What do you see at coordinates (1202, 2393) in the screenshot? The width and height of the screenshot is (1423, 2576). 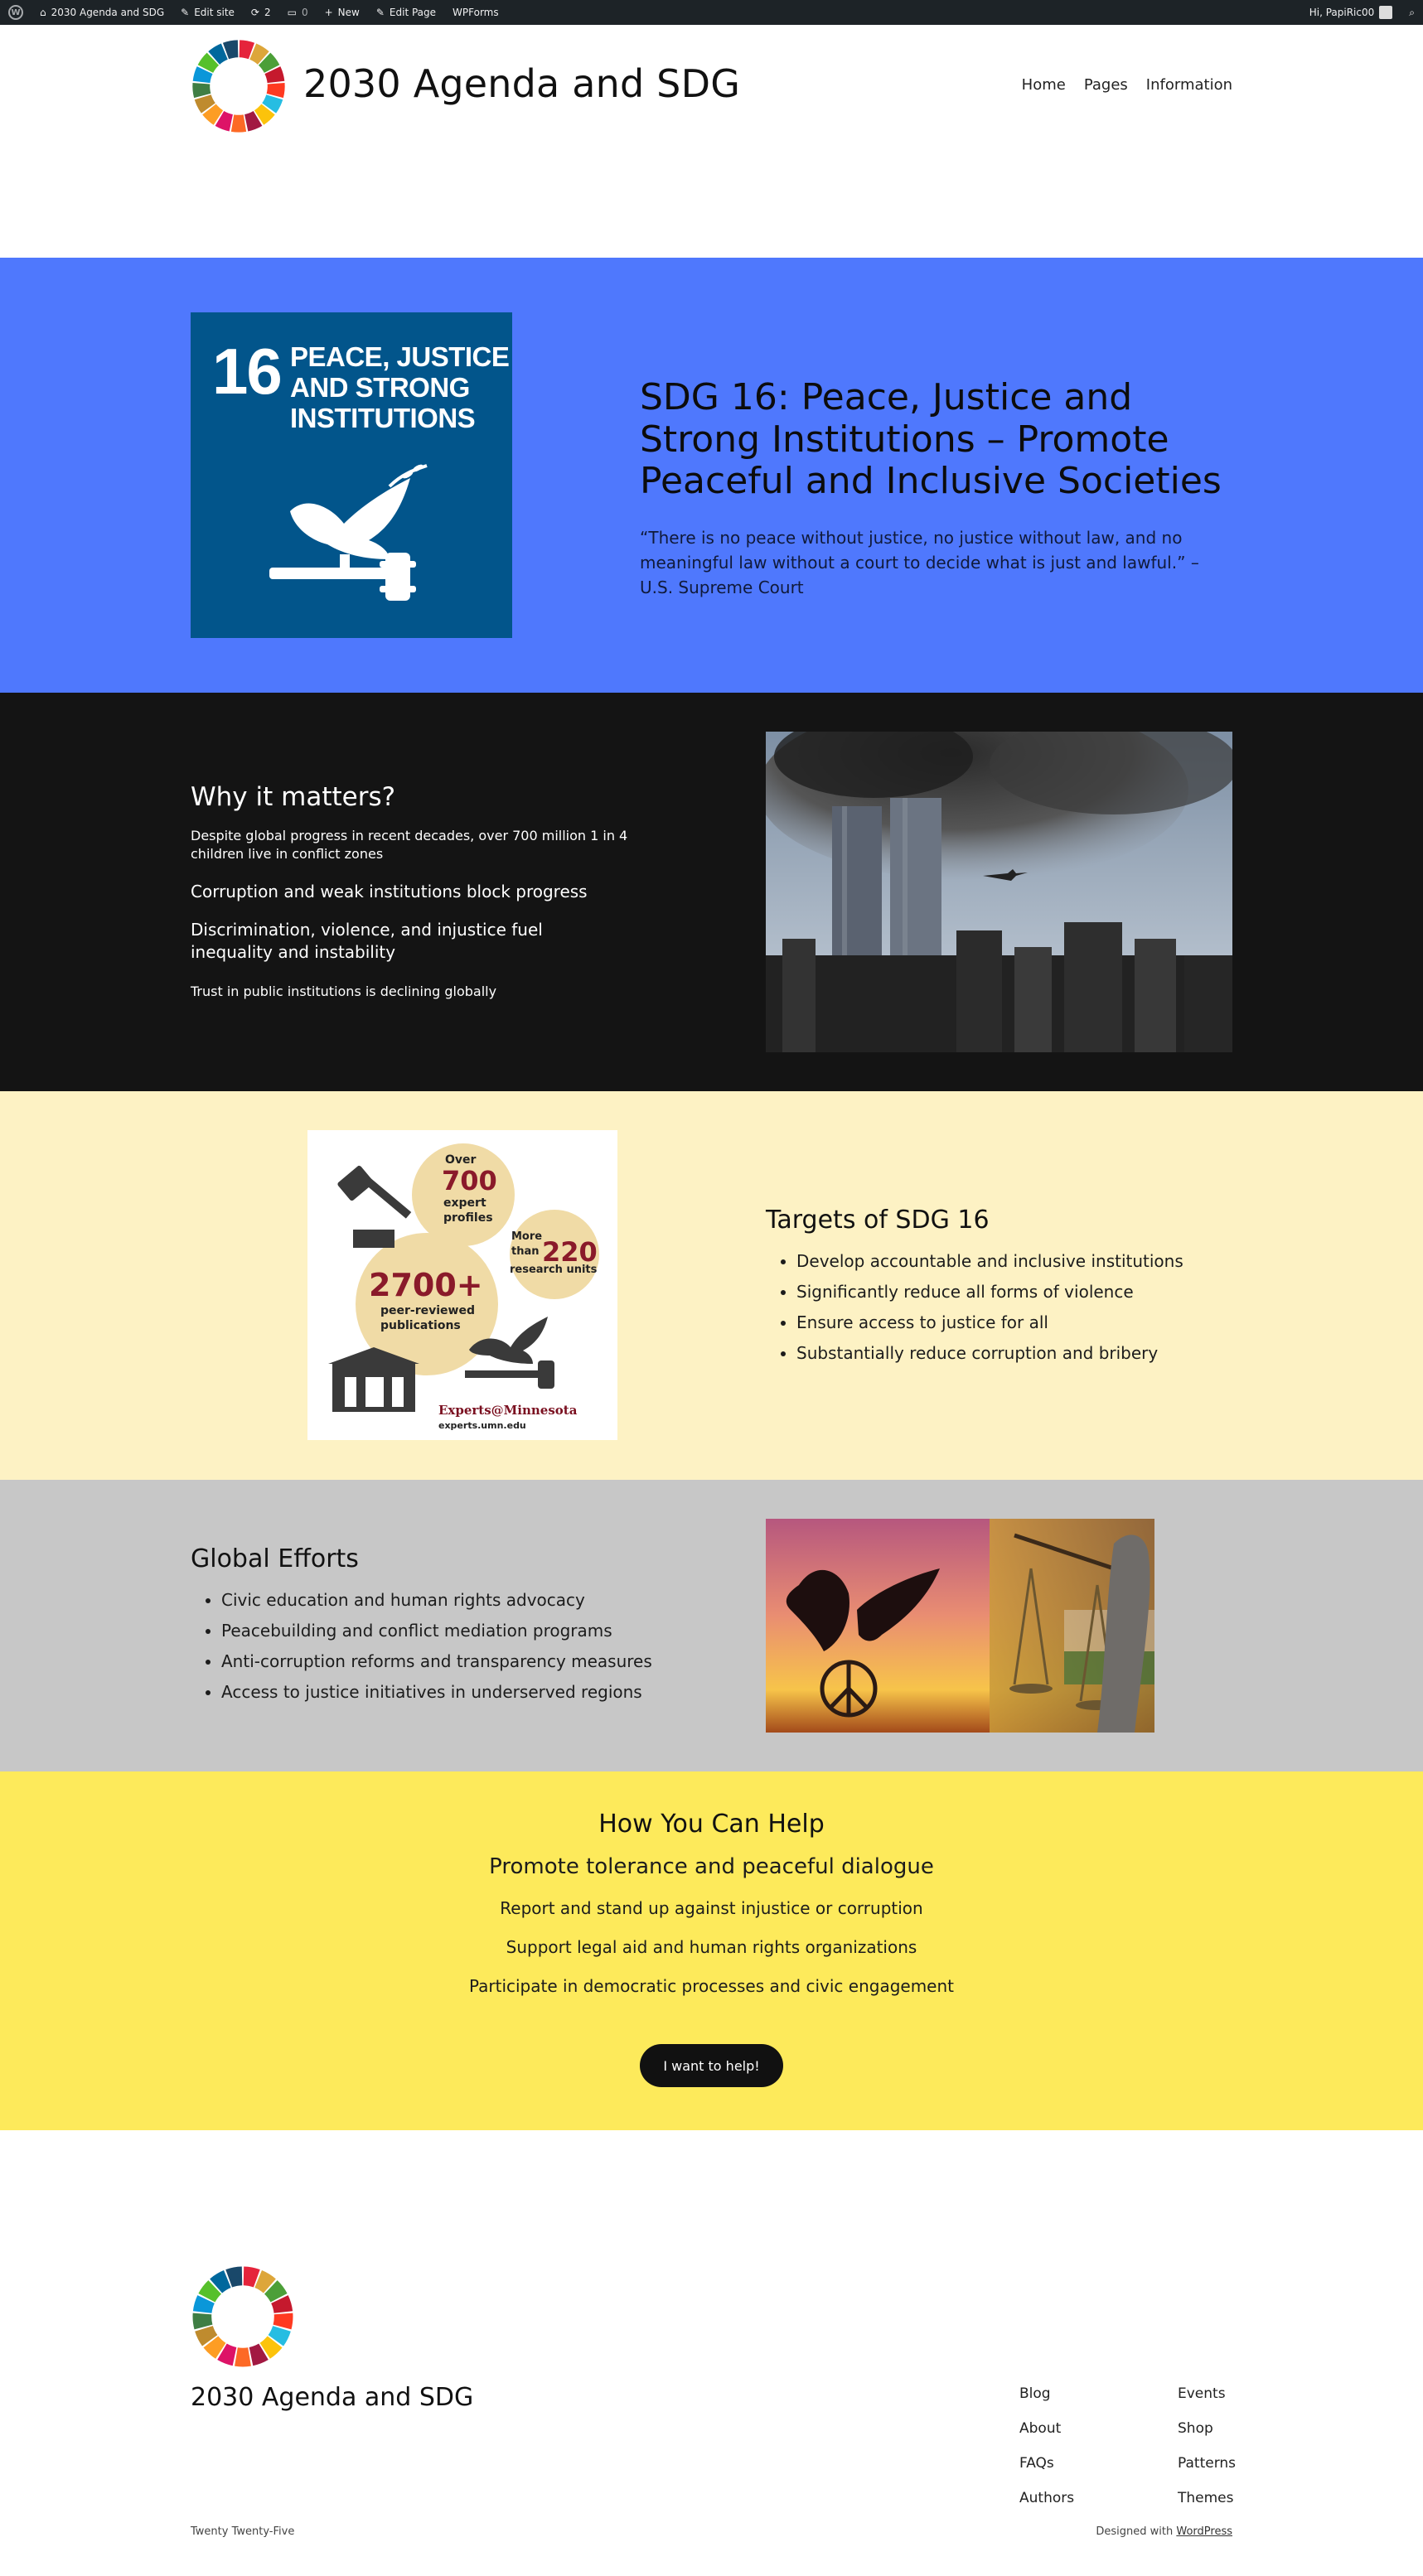 I see `footer-link-events: Events` at bounding box center [1202, 2393].